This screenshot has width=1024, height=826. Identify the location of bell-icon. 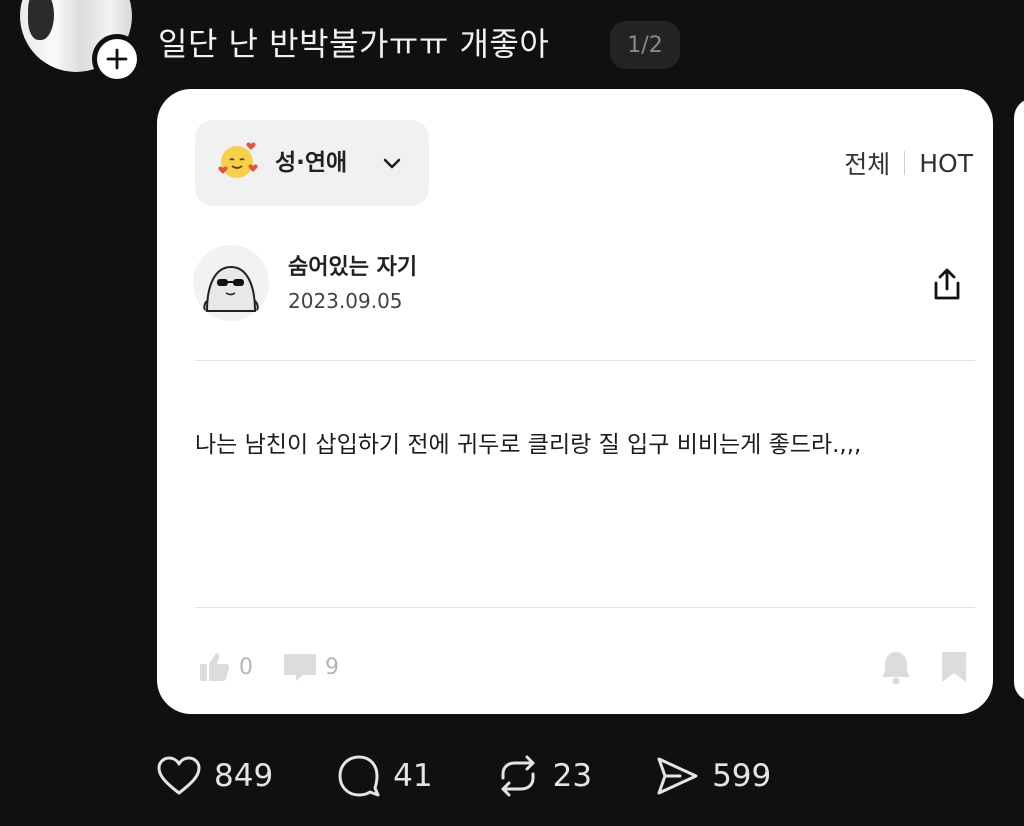
(896, 667).